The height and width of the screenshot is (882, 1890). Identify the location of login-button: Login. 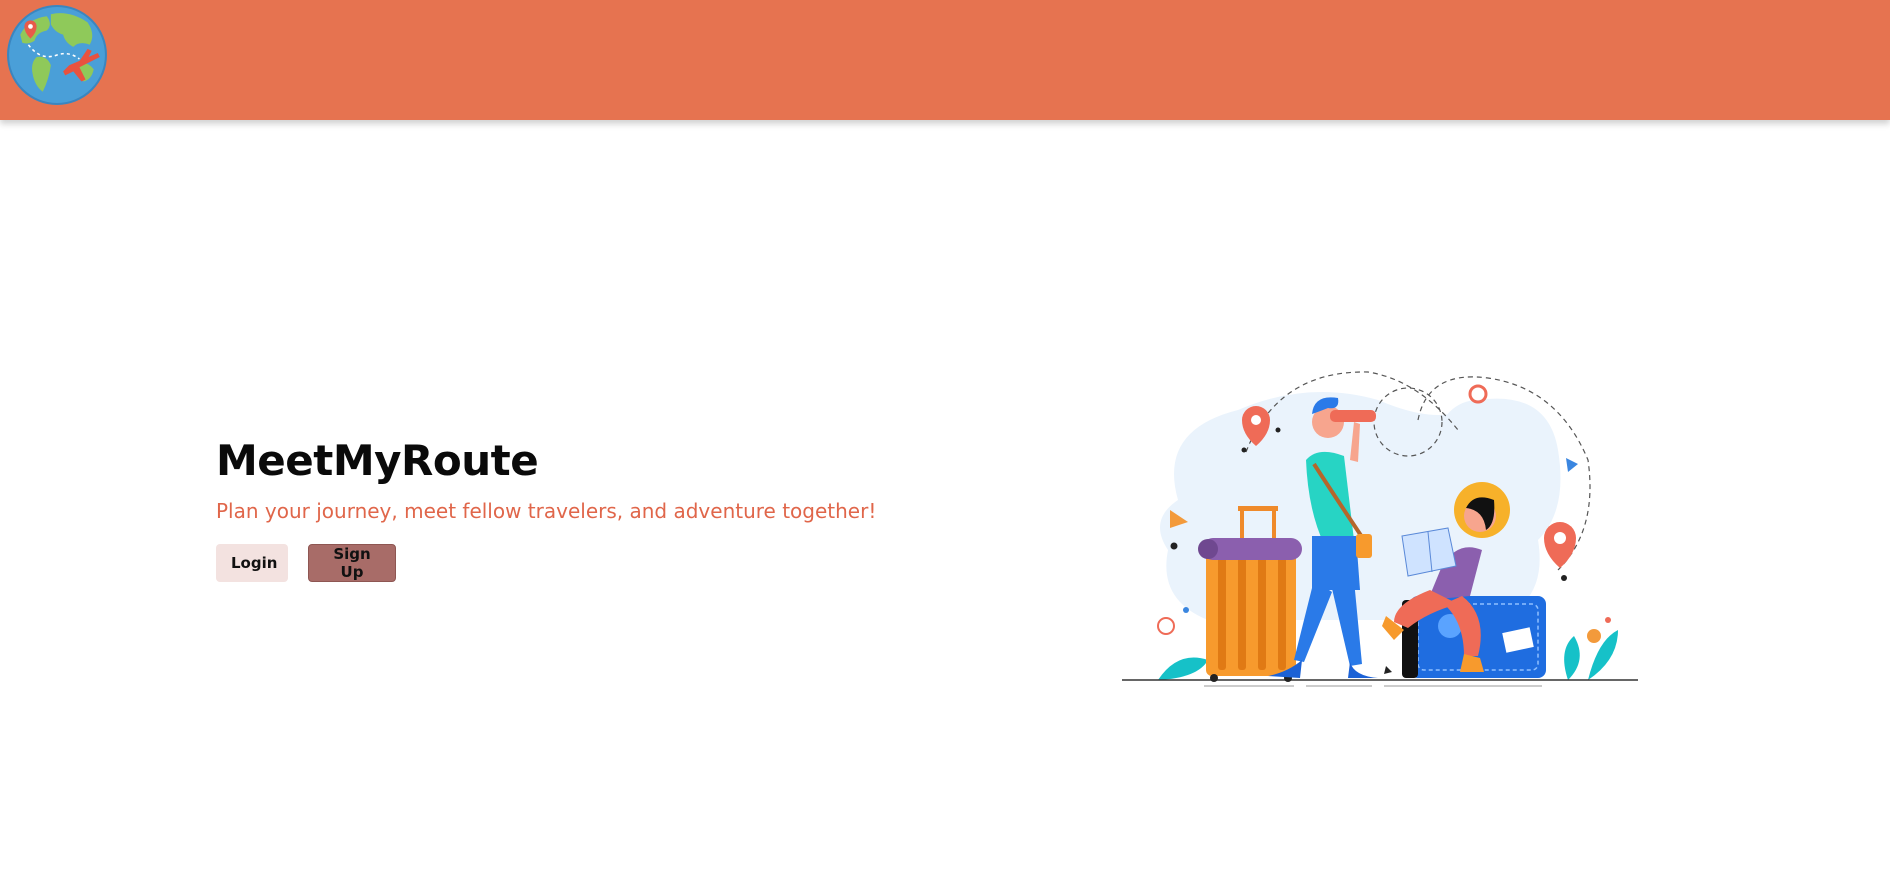
(252, 563).